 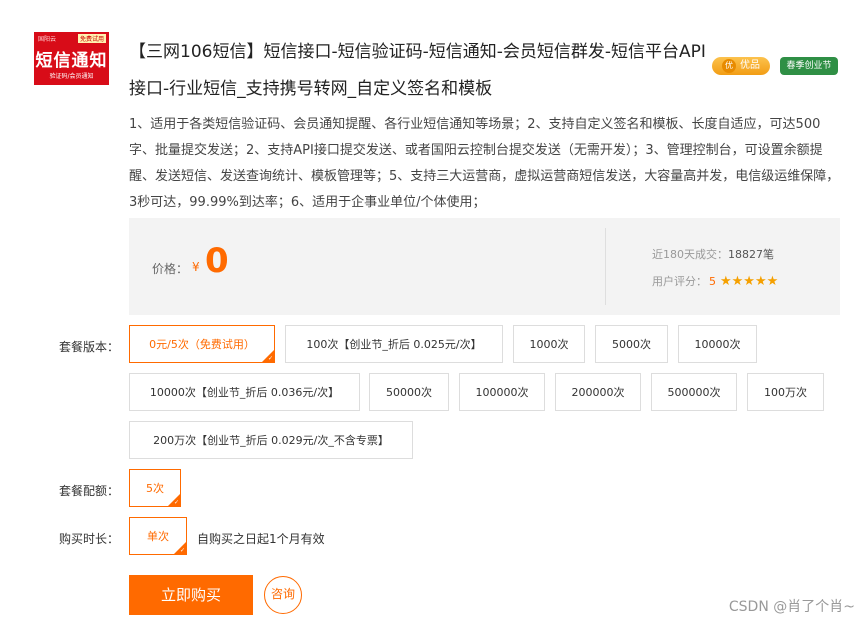 I want to click on sales-value: 18827笔, so click(x=751, y=254).